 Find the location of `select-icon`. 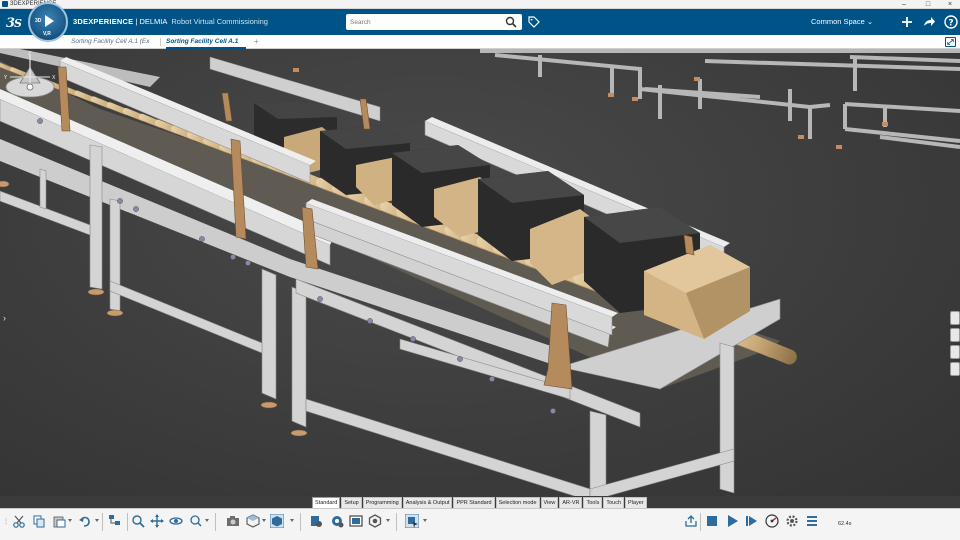

select-icon is located at coordinates (412, 521).